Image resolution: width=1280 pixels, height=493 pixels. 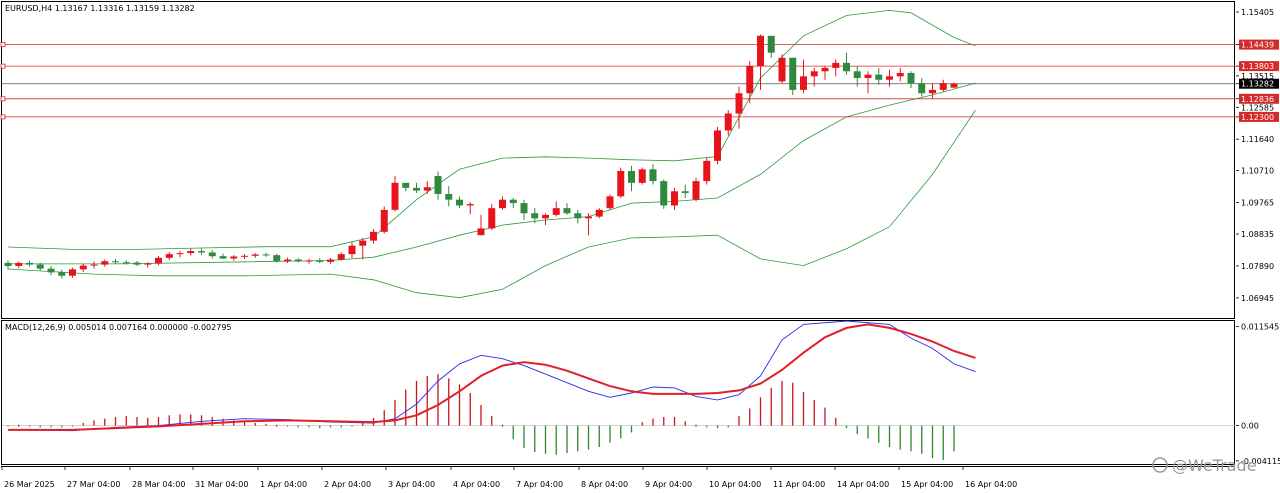 I want to click on price-tick-label: 1.15405, so click(x=1257, y=12).